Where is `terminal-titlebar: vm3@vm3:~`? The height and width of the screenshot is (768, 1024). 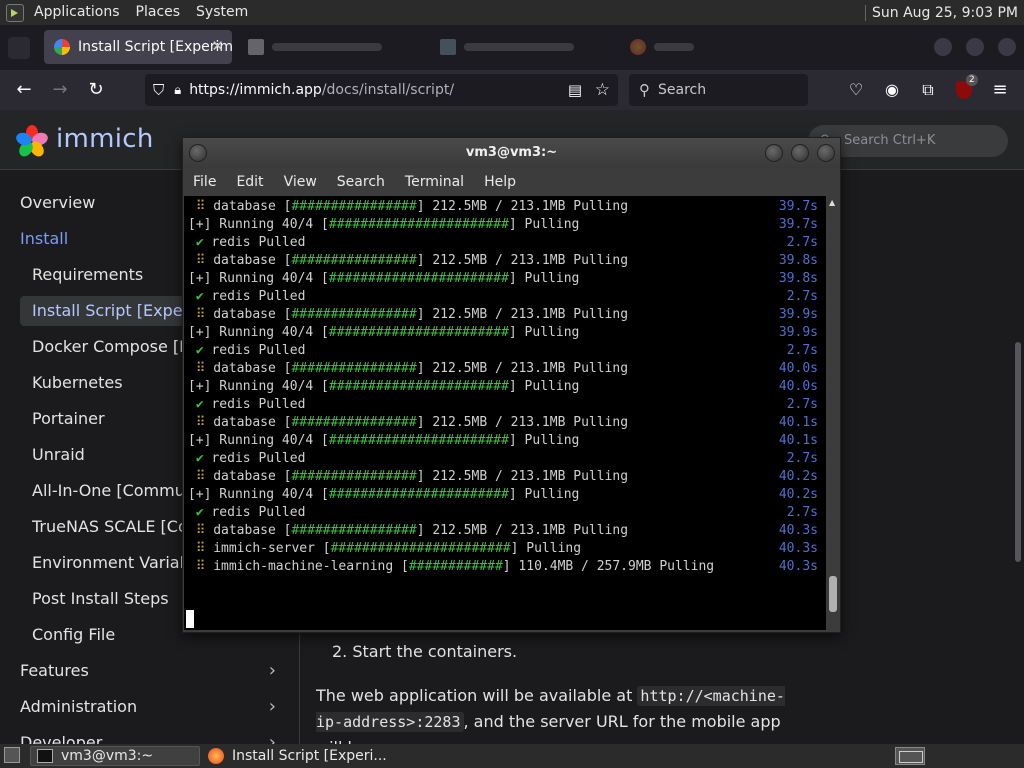 terminal-titlebar: vm3@vm3:~ is located at coordinates (511, 153).